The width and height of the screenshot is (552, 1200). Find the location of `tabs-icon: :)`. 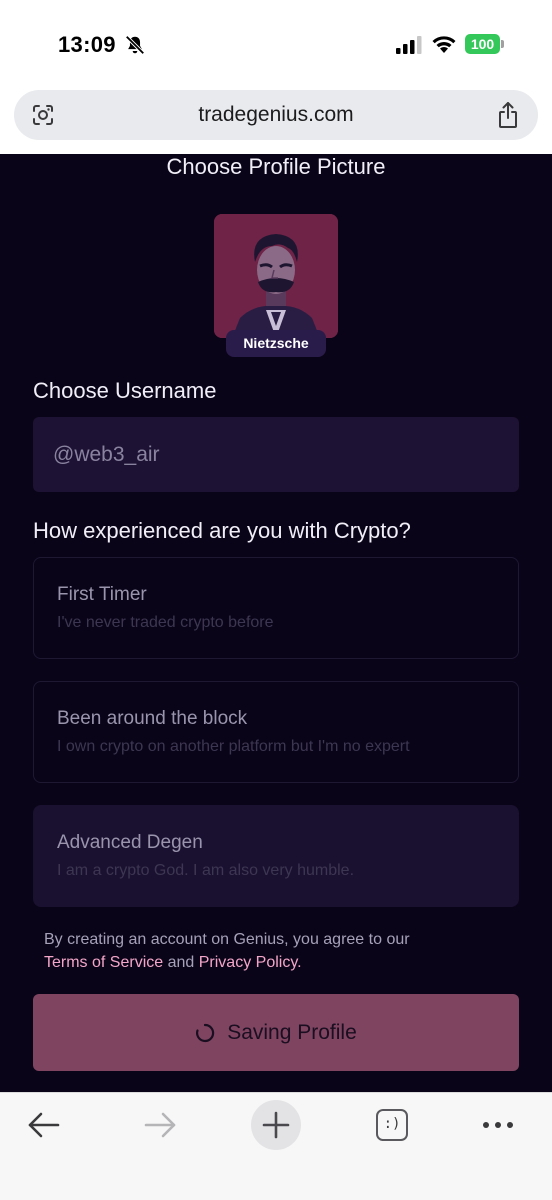

tabs-icon: :) is located at coordinates (392, 1125).